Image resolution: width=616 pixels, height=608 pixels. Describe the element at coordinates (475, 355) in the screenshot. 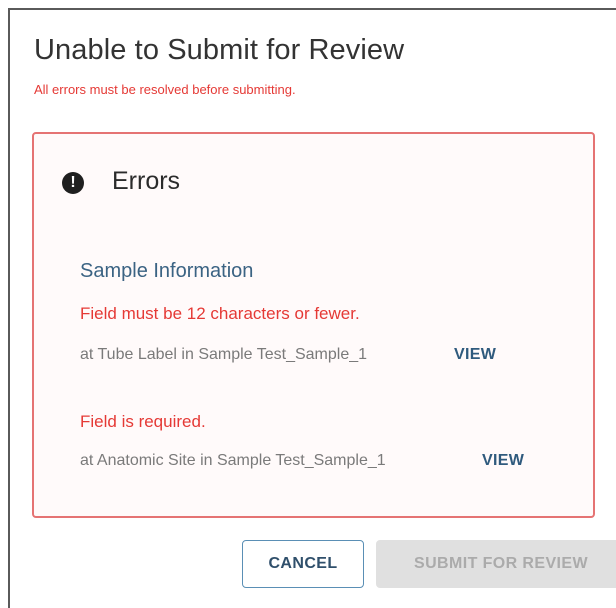

I see `view-link-tube-label: VIEW` at that location.